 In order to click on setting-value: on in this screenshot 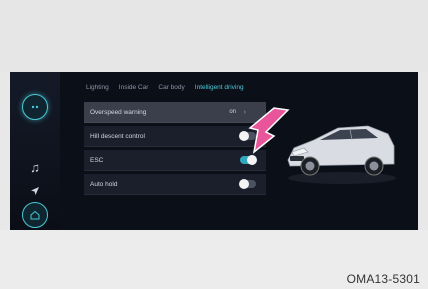, I will do `click(232, 112)`.